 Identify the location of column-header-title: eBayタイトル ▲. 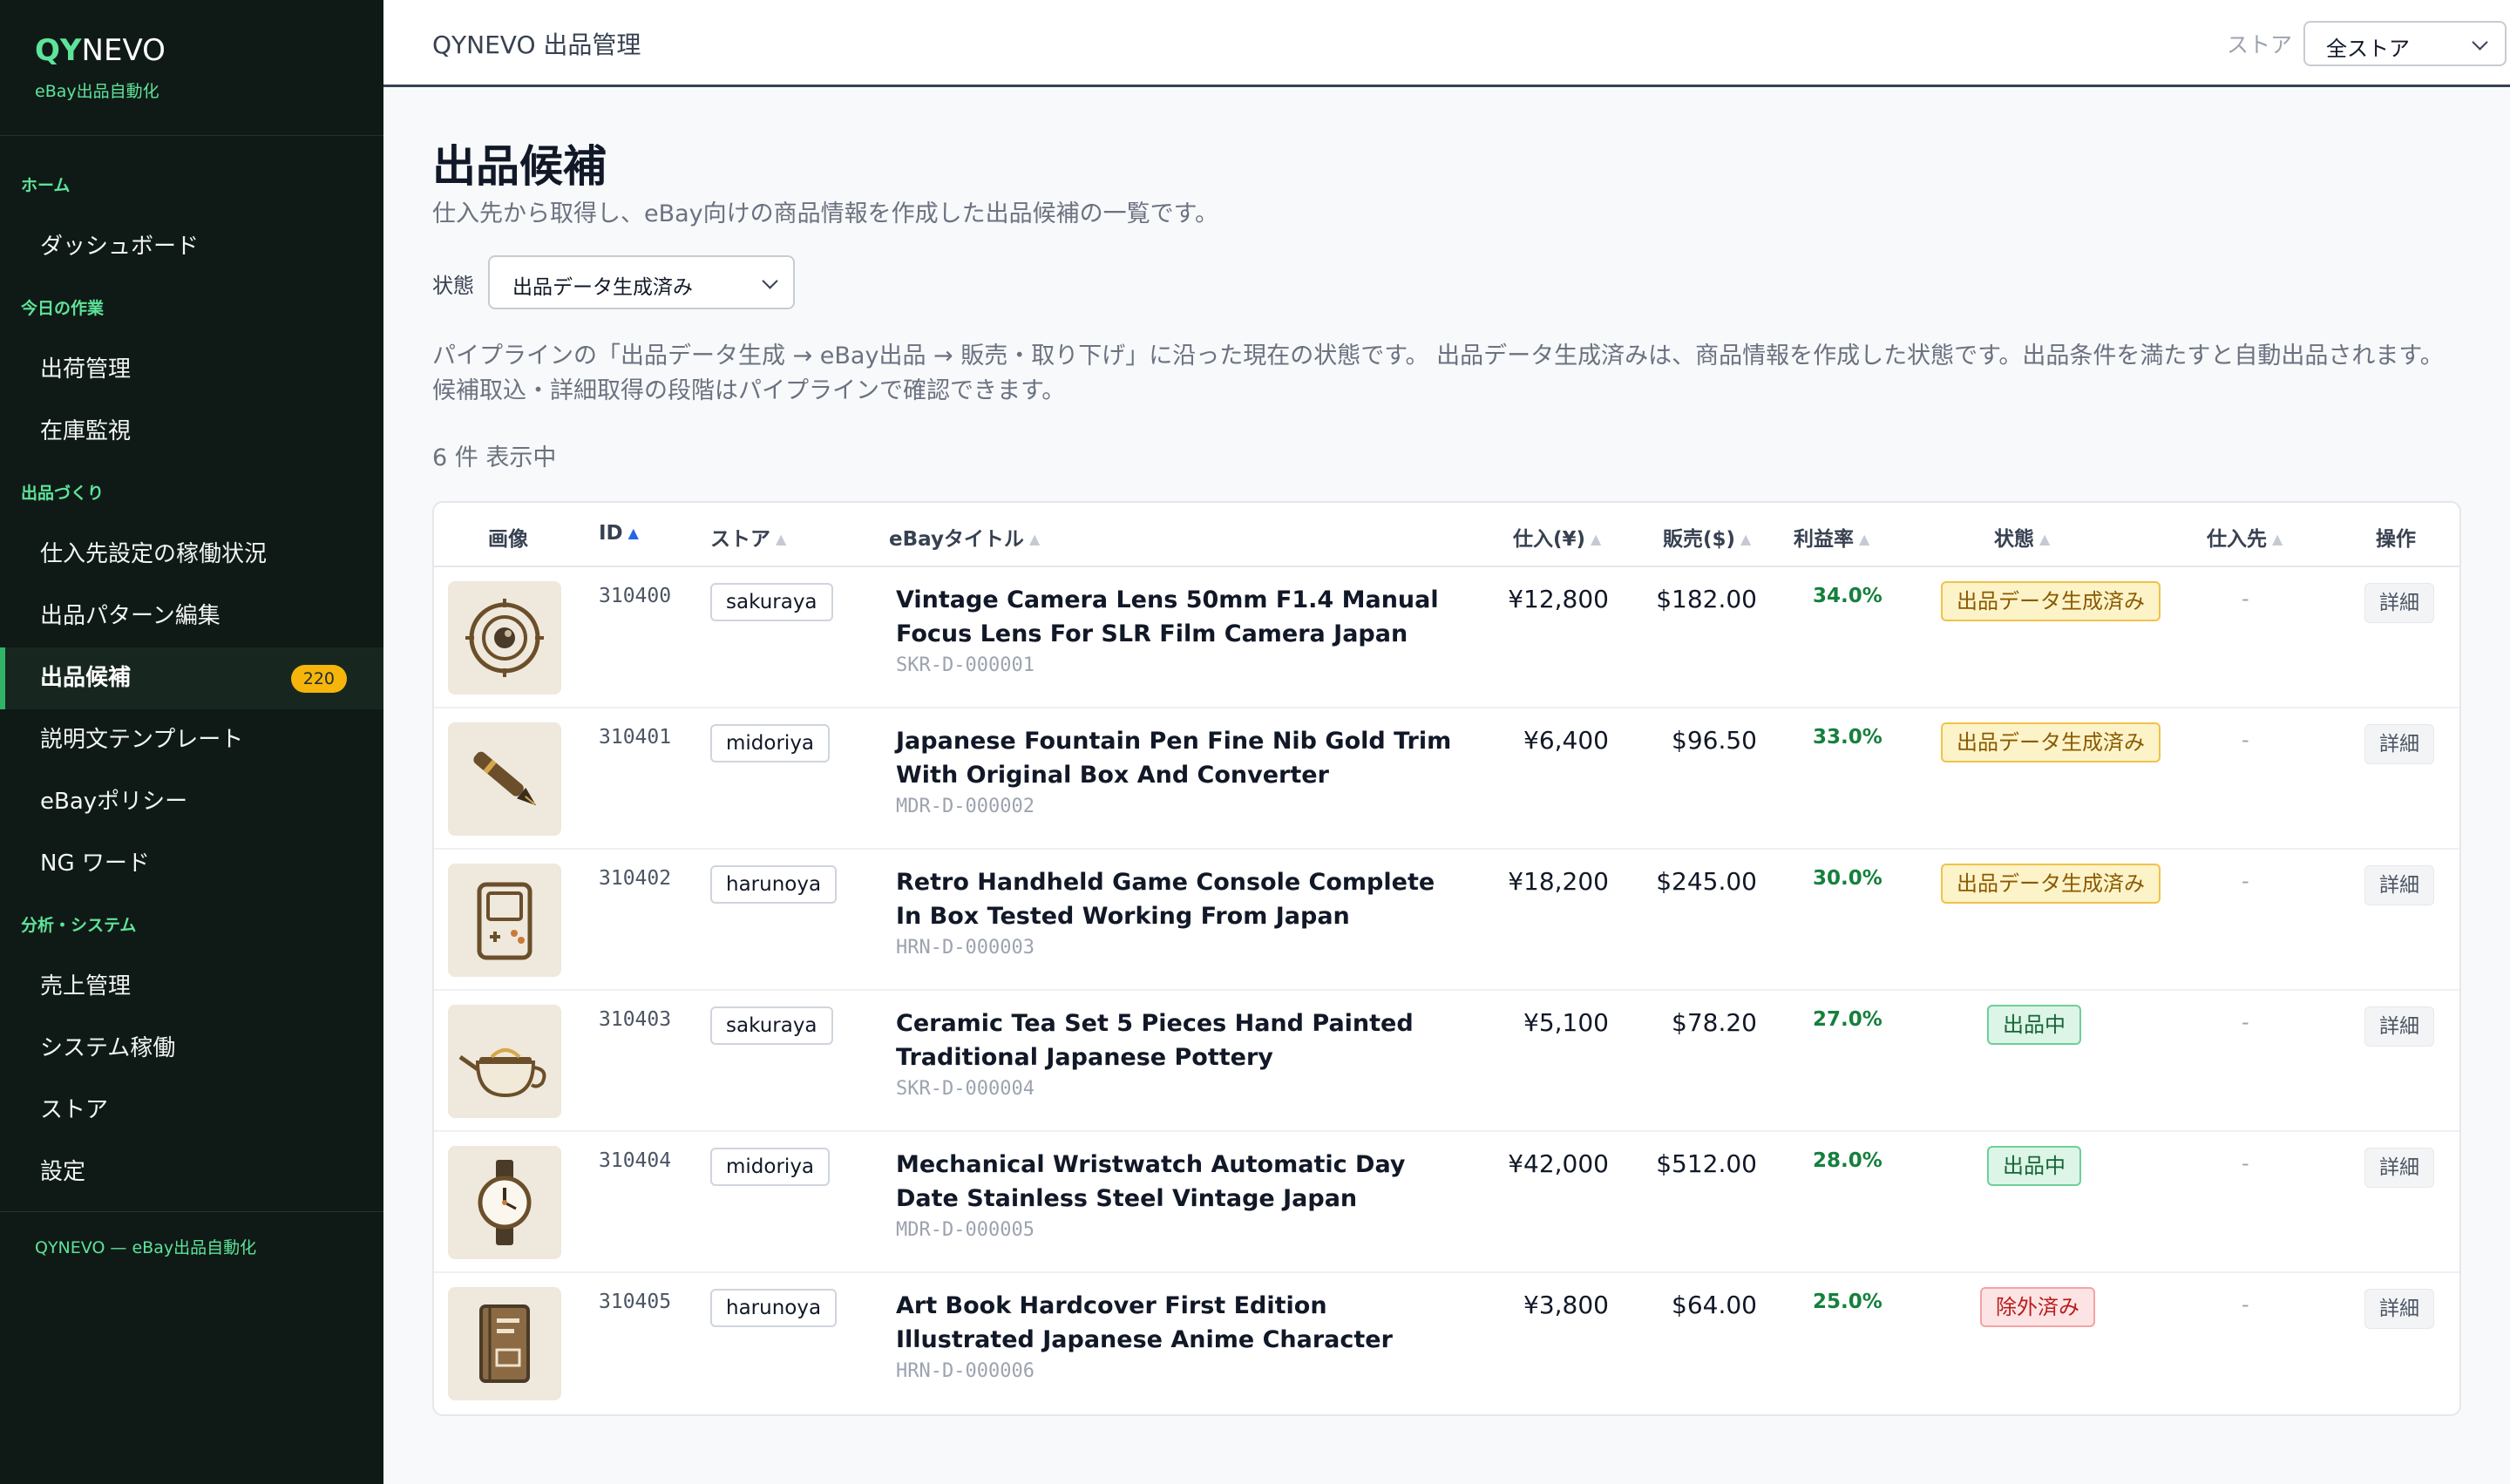
(965, 537).